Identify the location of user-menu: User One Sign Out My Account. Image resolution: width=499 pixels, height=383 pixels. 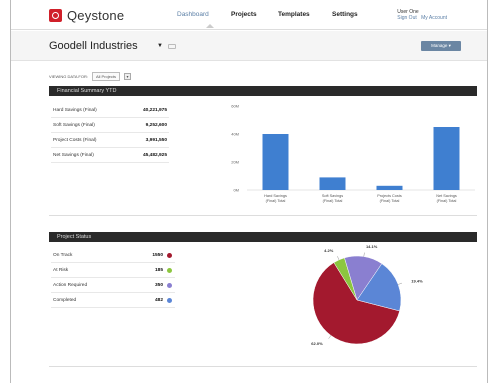
(422, 15).